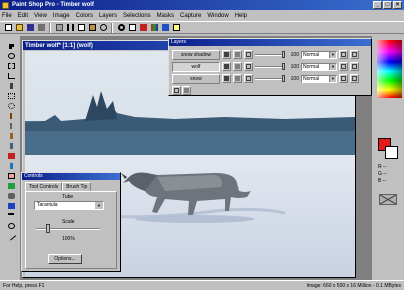  What do you see at coordinates (11, 96) in the screenshot?
I see `selection-tool-icon` at bounding box center [11, 96].